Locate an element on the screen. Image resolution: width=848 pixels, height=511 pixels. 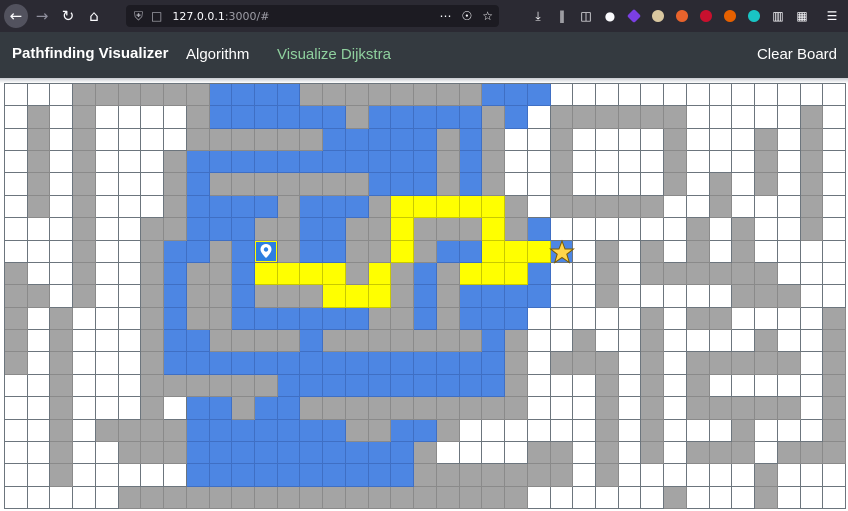
shield-icon: ⛨ is located at coordinates (138, 16).